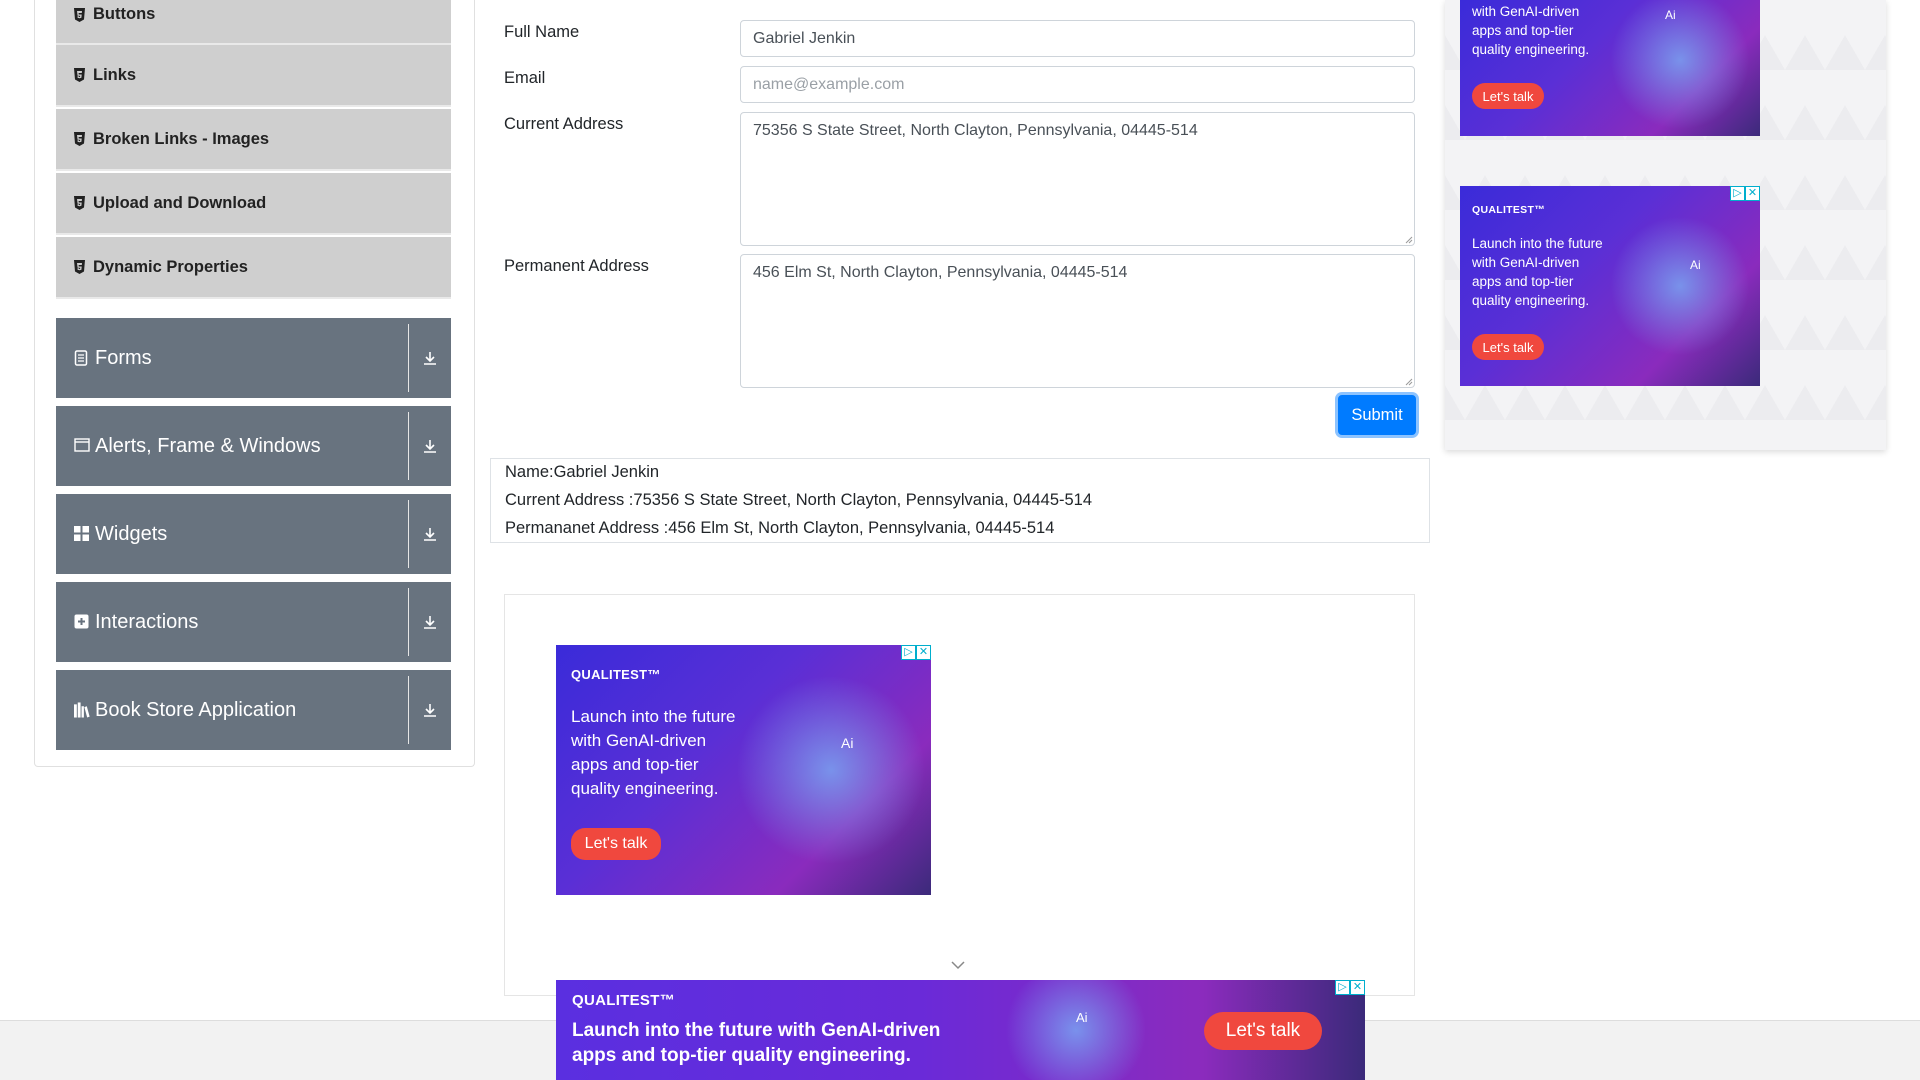 Image resolution: width=1920 pixels, height=1080 pixels. Describe the element at coordinates (115, 74) in the screenshot. I see `sidebar-item-label: Links` at that location.